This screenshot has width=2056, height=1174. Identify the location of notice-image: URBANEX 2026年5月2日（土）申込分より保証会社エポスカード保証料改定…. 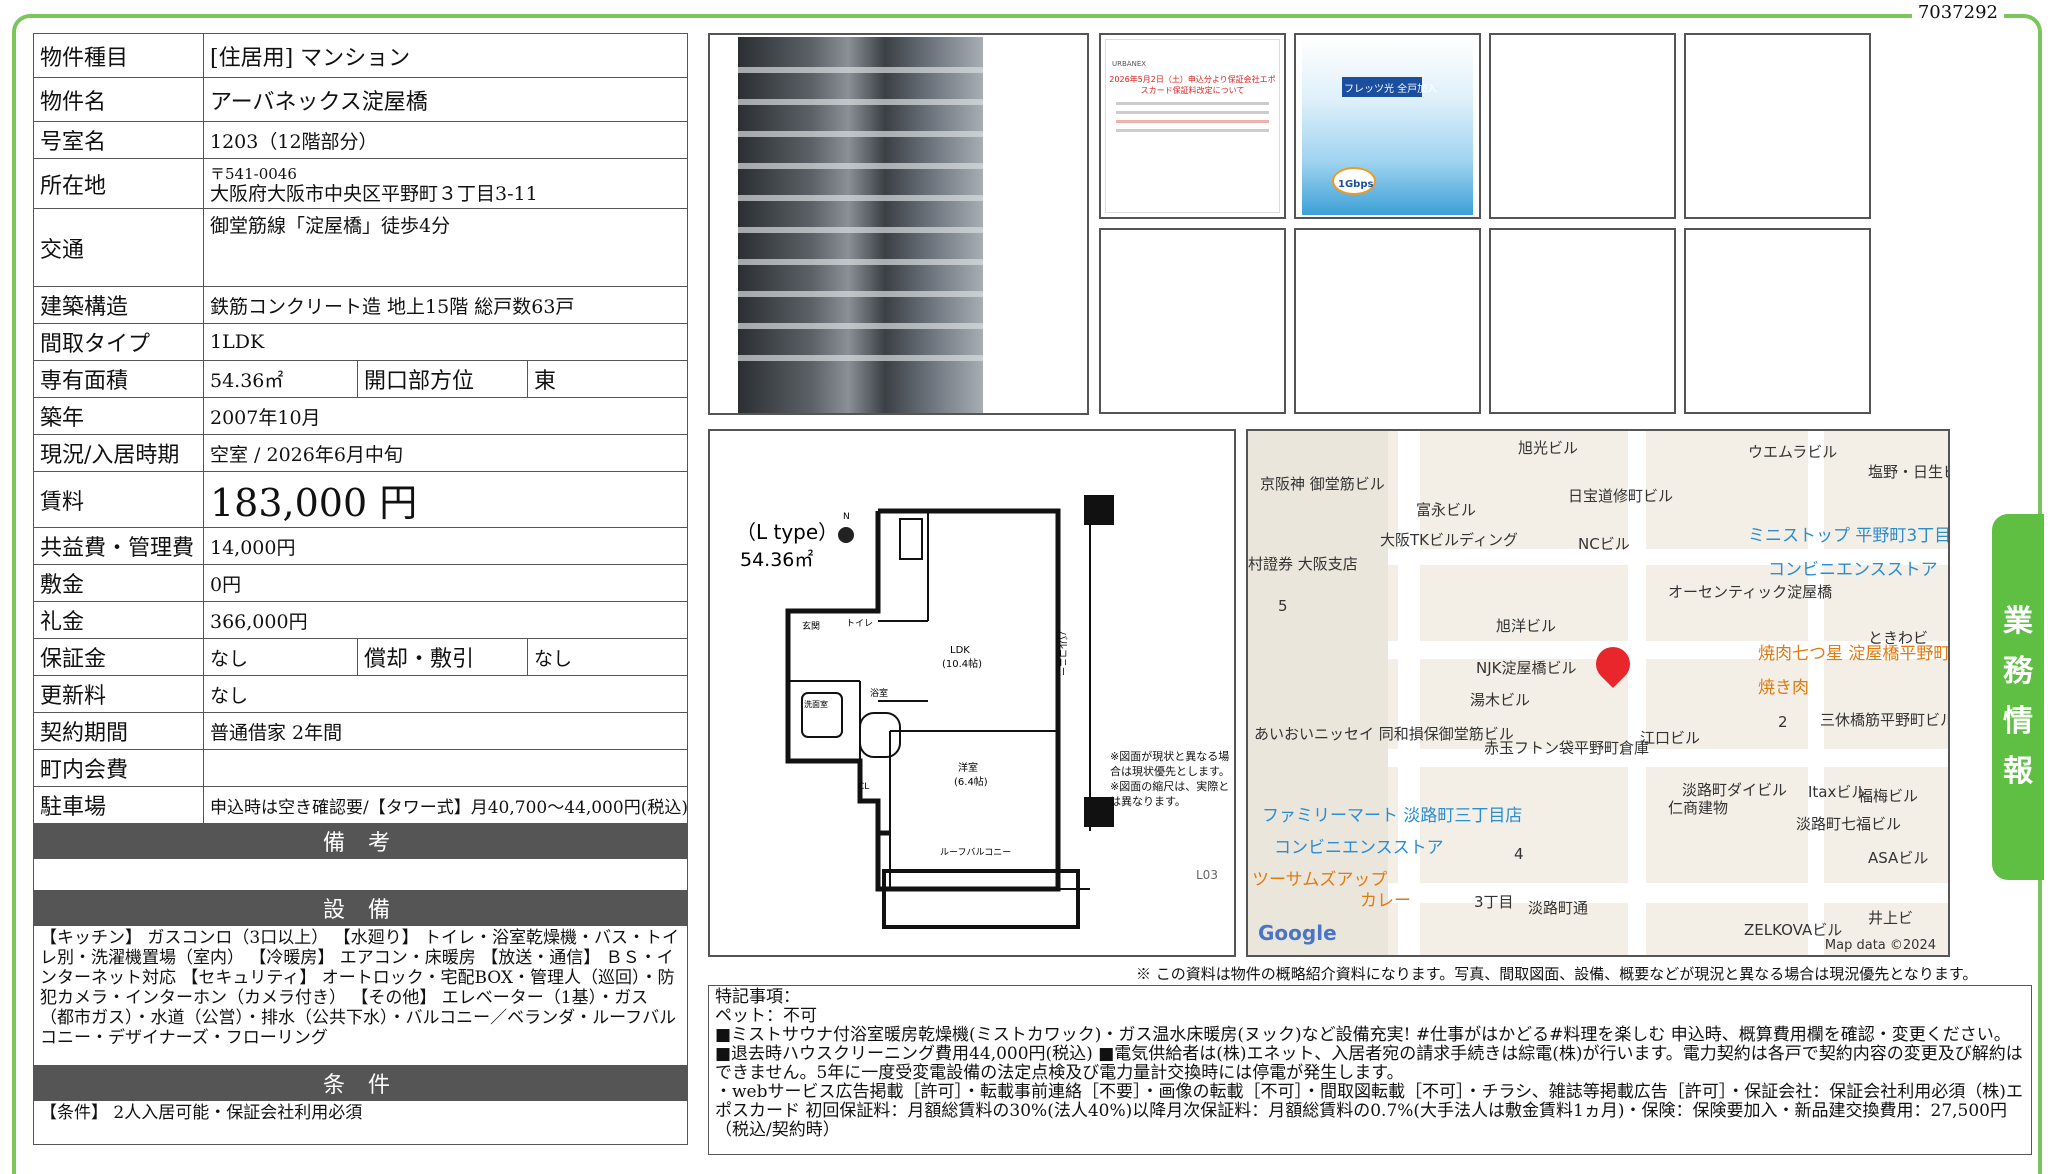
(1192, 126).